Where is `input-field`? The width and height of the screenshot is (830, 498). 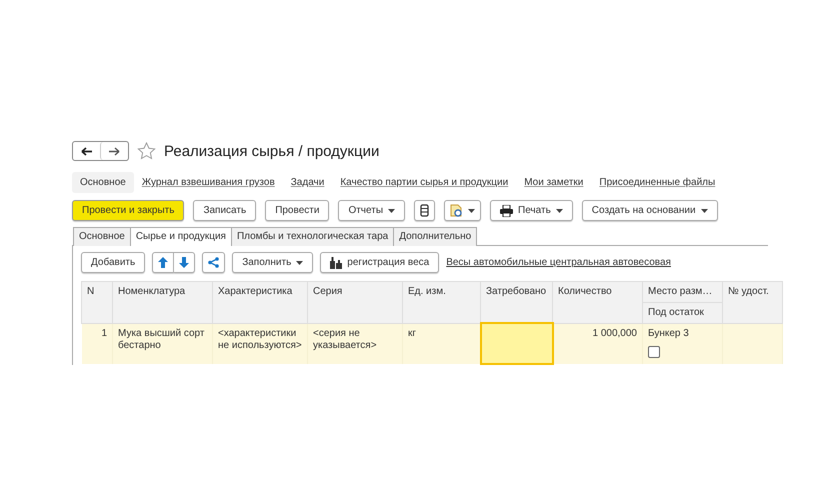
input-field is located at coordinates (516, 343).